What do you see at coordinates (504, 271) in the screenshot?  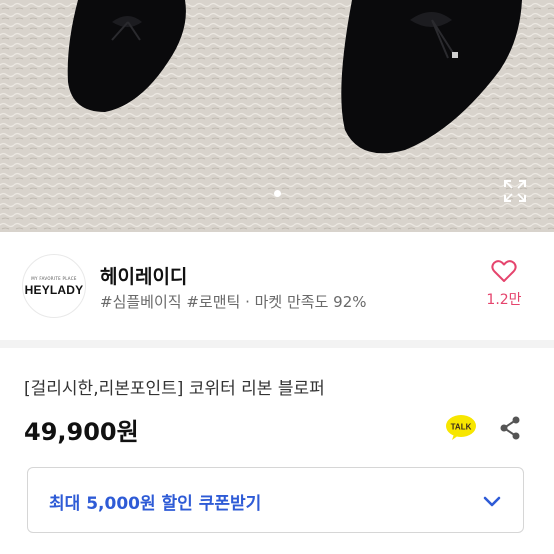 I see `heart-icon` at bounding box center [504, 271].